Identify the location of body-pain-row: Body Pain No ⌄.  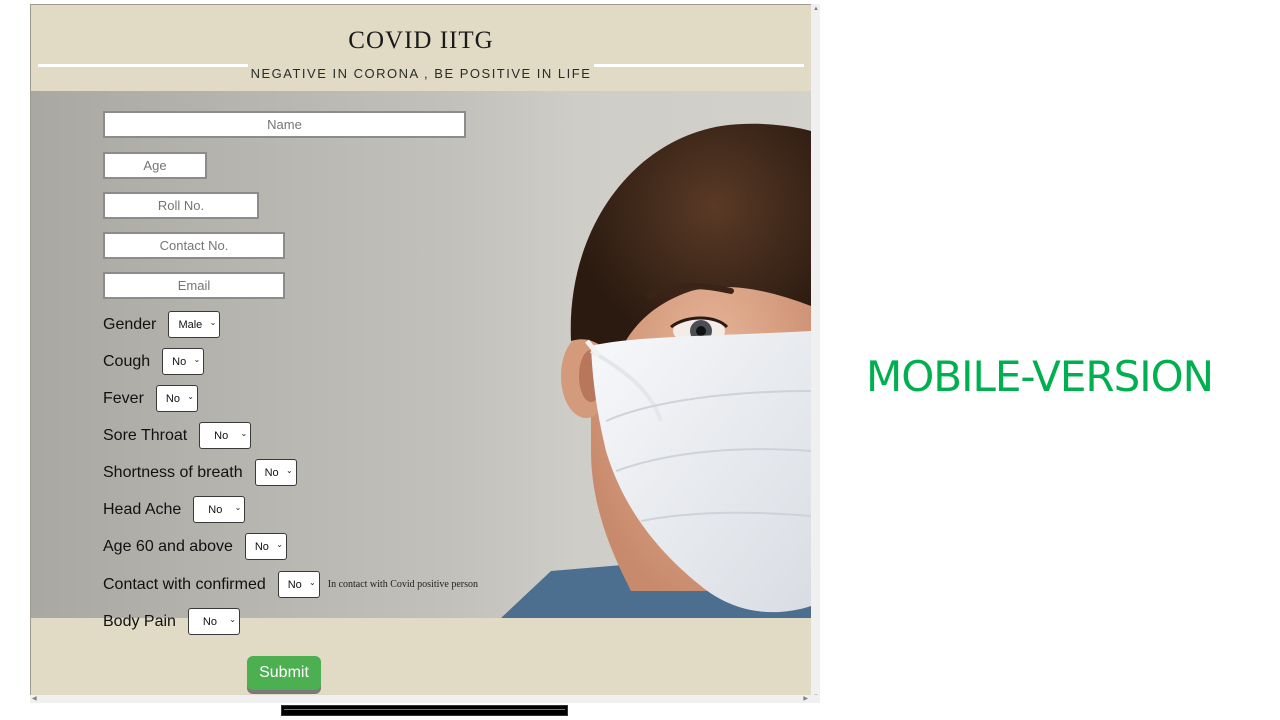
(171, 621).